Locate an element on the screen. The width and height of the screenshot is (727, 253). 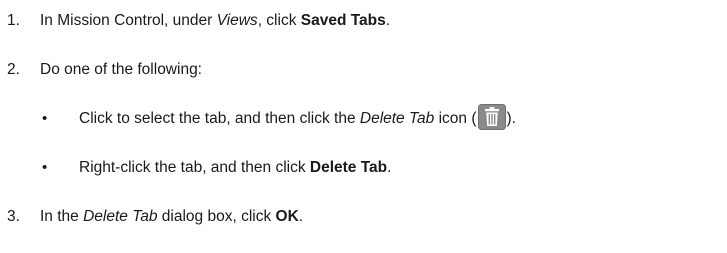
delete-tab-command: Delete Tab is located at coordinates (348, 167).